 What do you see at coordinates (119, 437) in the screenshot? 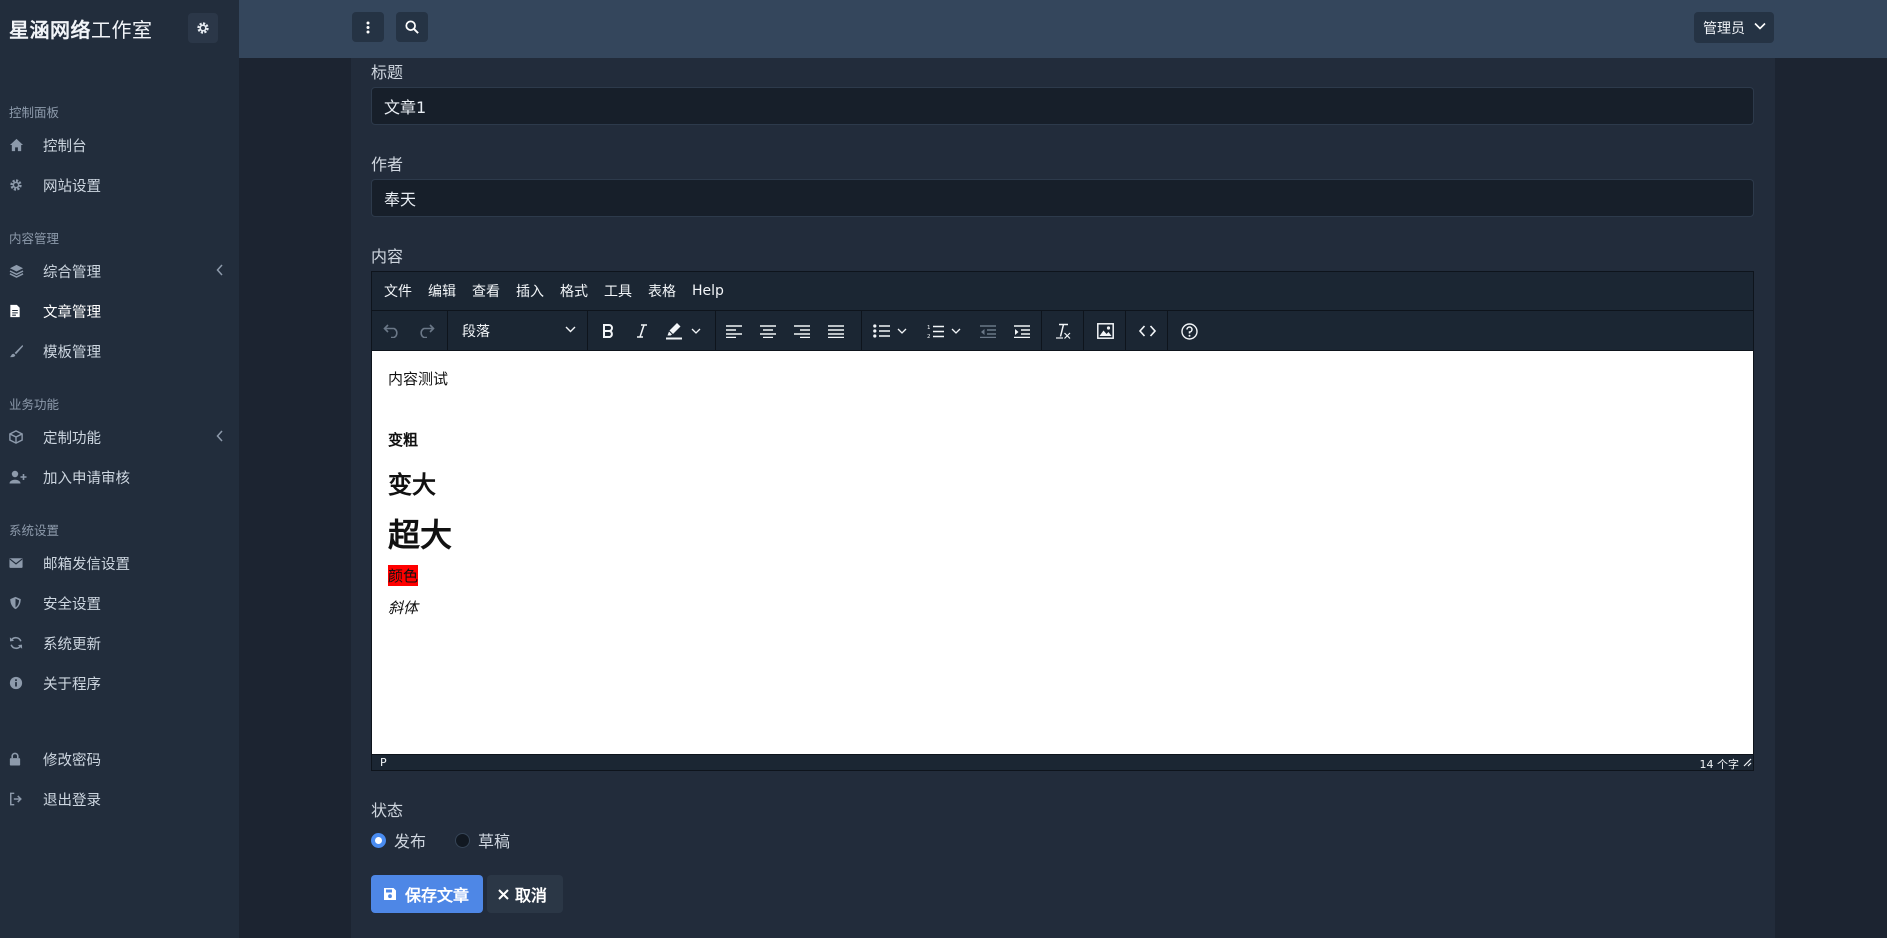
I see `sidebar-item-custom-features: 定制功能` at bounding box center [119, 437].